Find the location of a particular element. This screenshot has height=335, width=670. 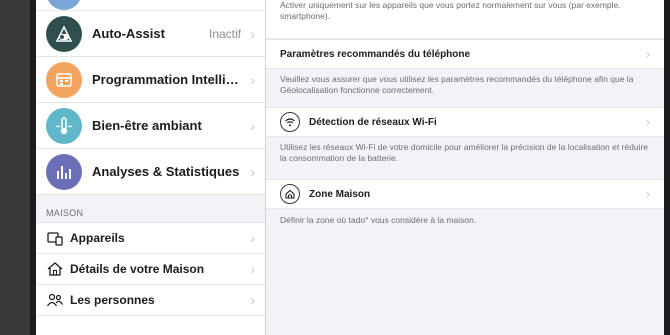

row-label: Paramètres recommandés du téléphone is located at coordinates (375, 54).